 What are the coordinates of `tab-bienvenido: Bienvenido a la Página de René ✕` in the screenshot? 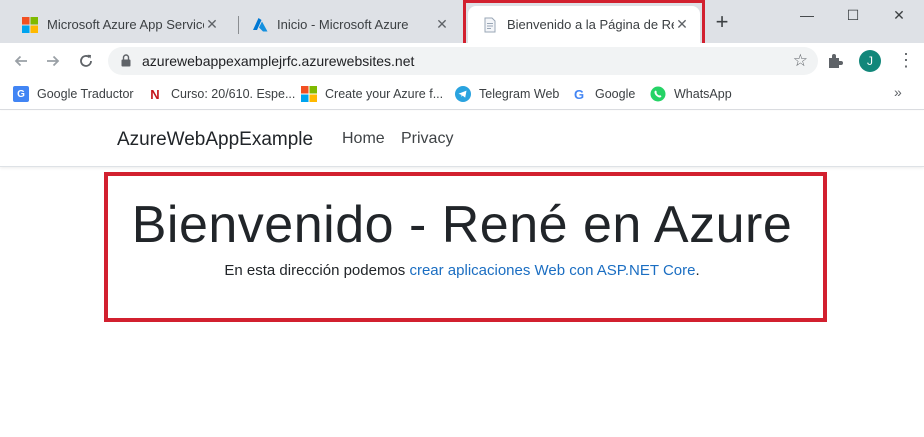 It's located at (584, 24).